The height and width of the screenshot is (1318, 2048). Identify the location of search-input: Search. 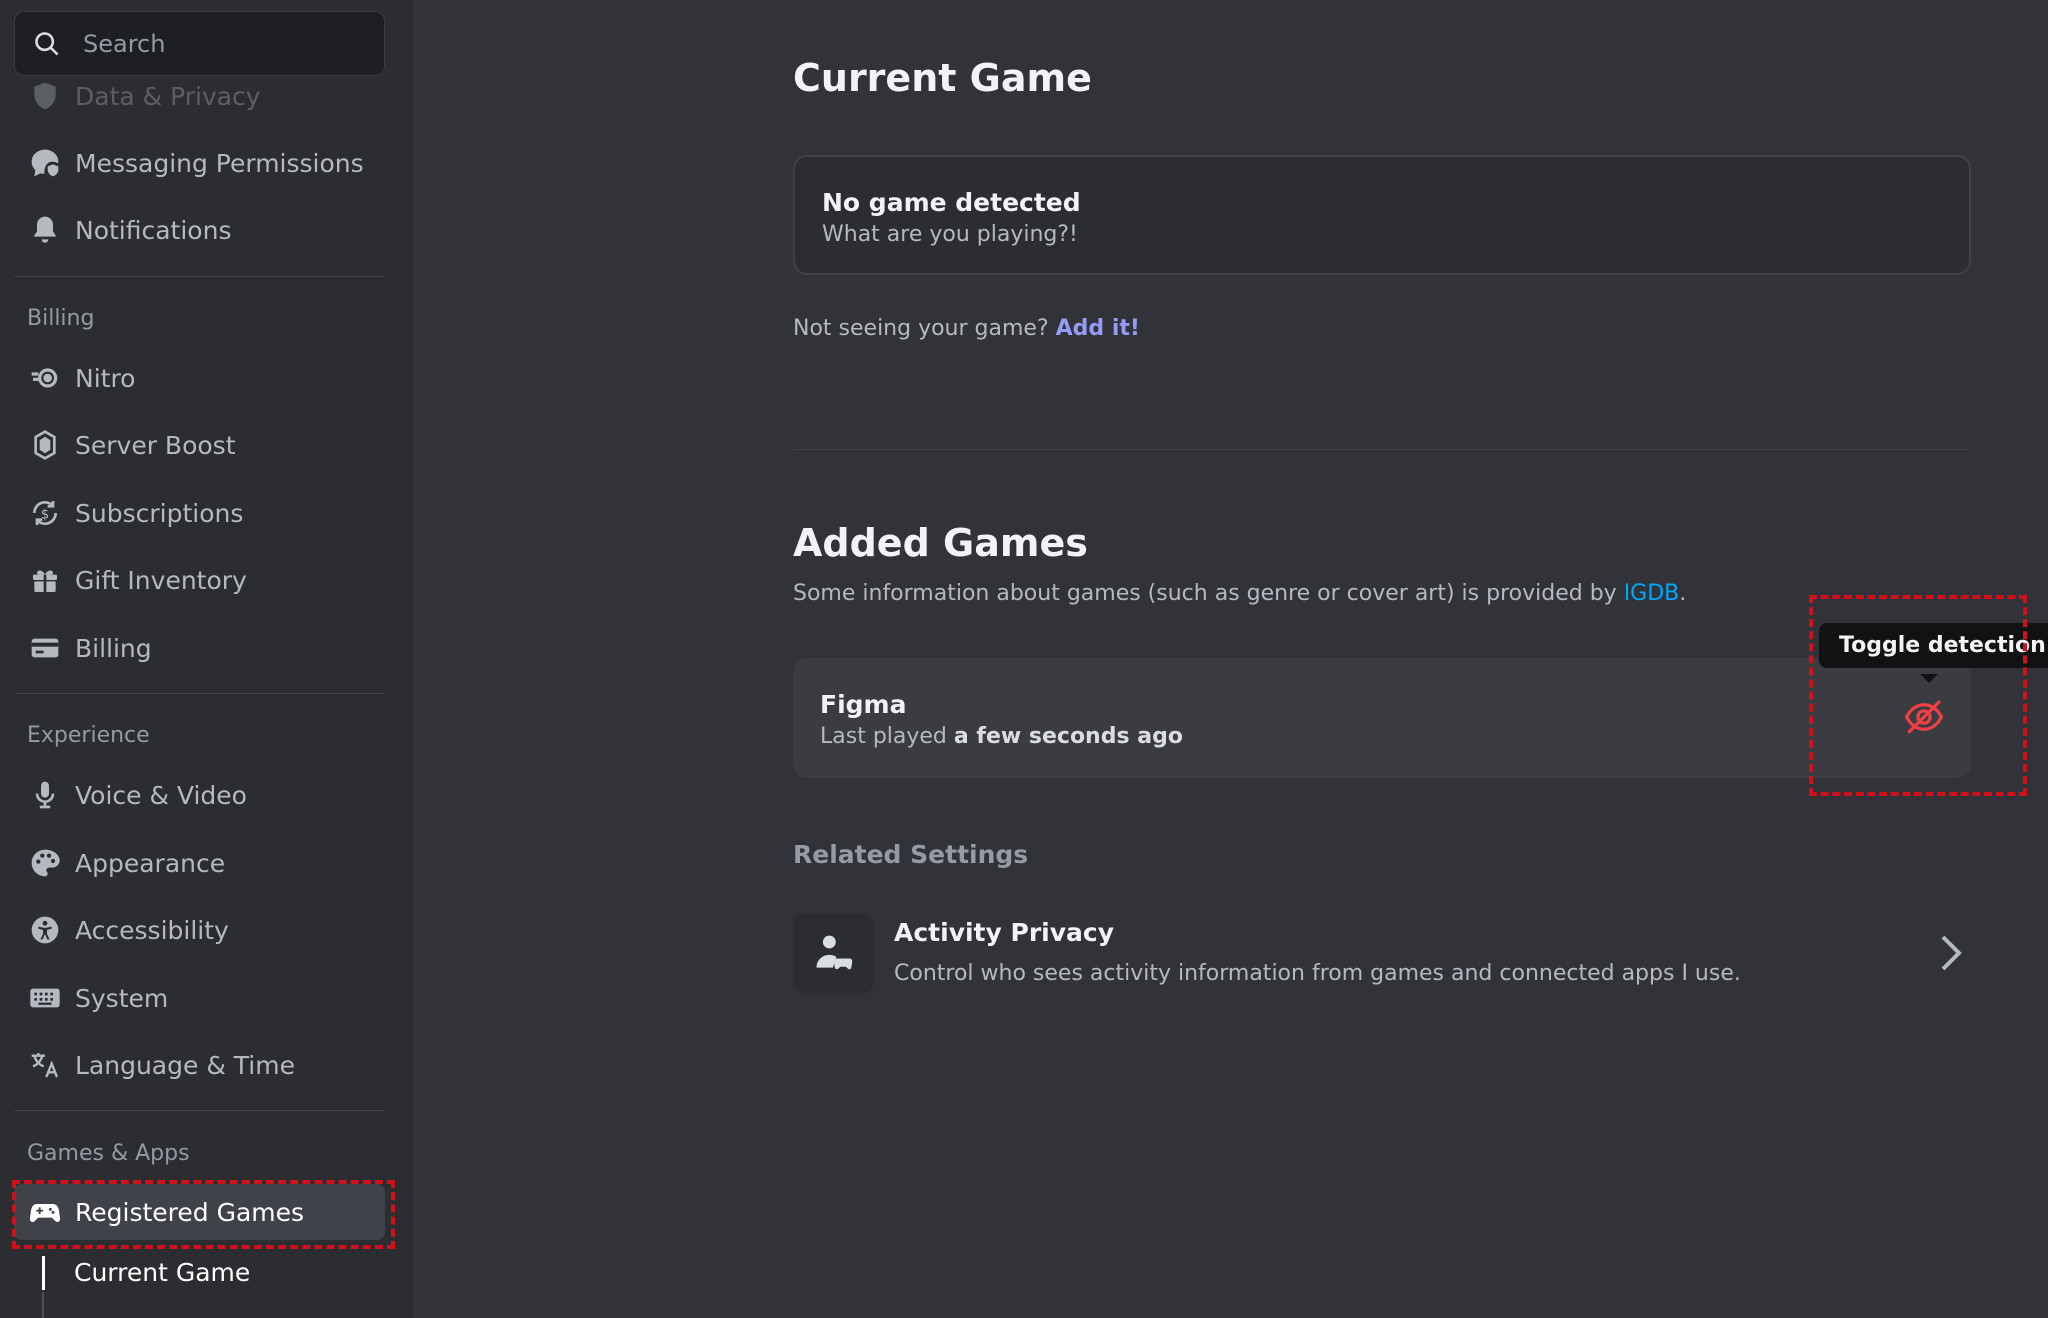
(199, 43).